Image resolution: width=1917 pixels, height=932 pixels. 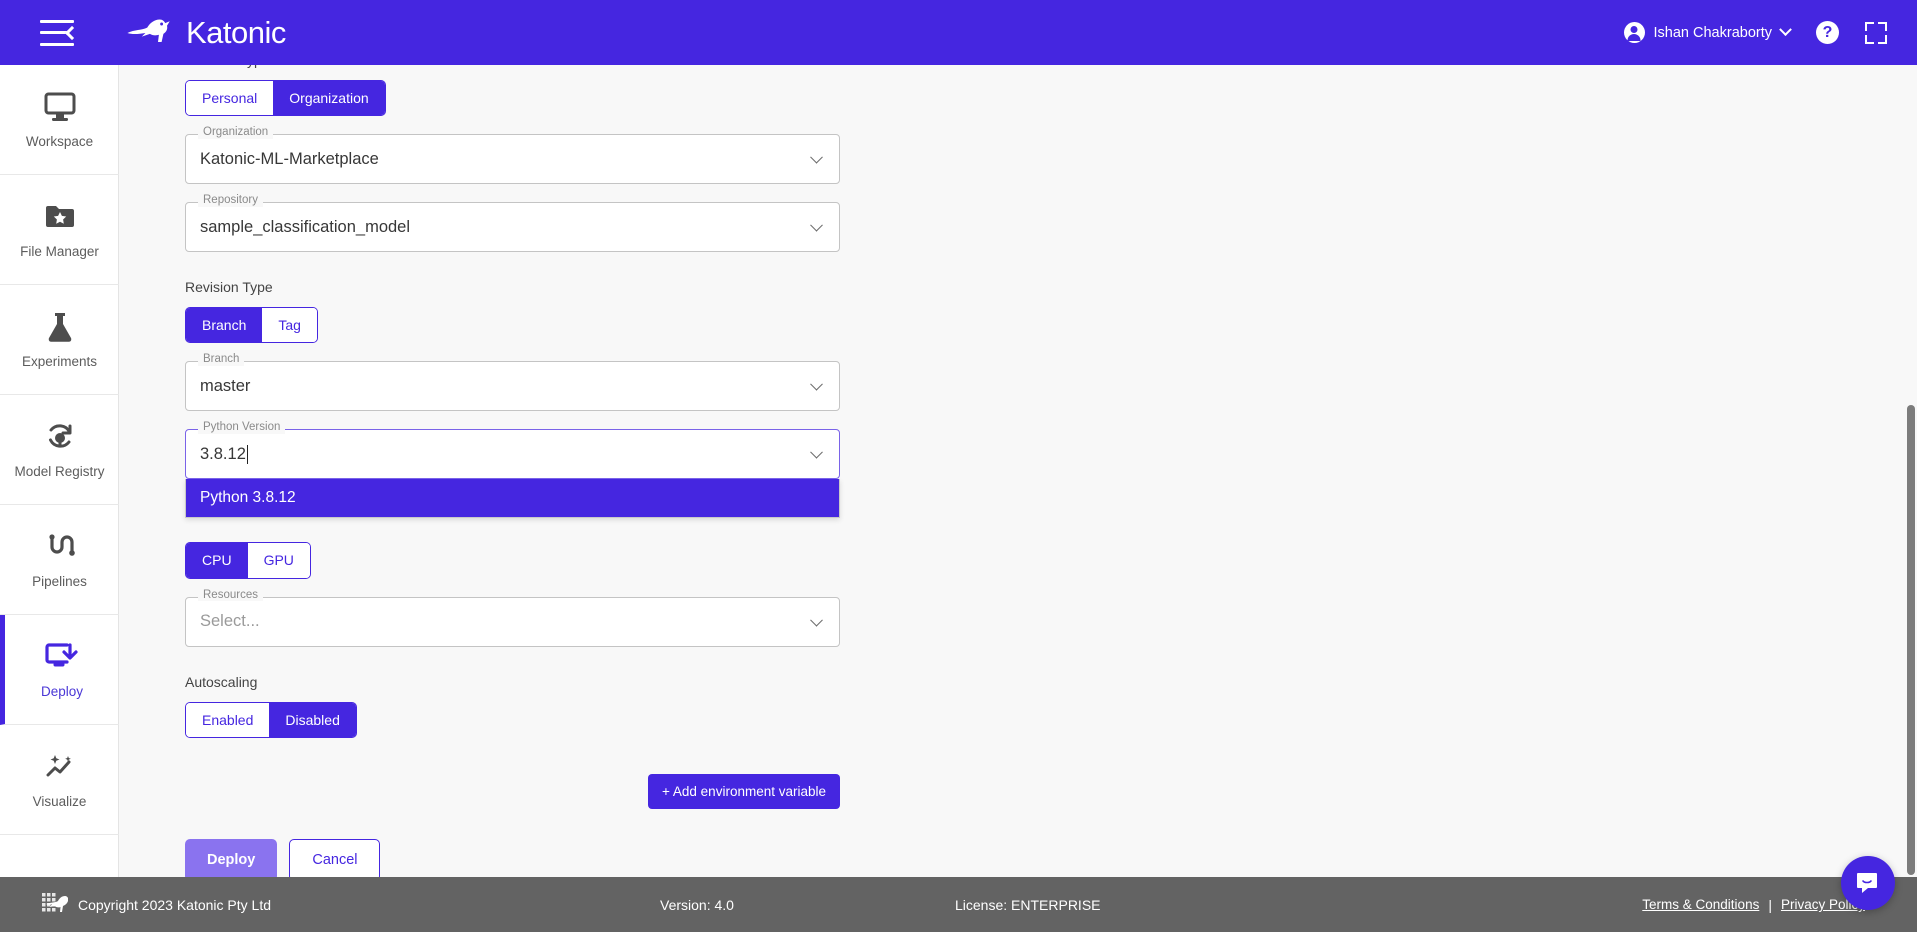 What do you see at coordinates (175, 904) in the screenshot?
I see `footer-copyright-text: Copyright 2023 Katonic Pty Ltd` at bounding box center [175, 904].